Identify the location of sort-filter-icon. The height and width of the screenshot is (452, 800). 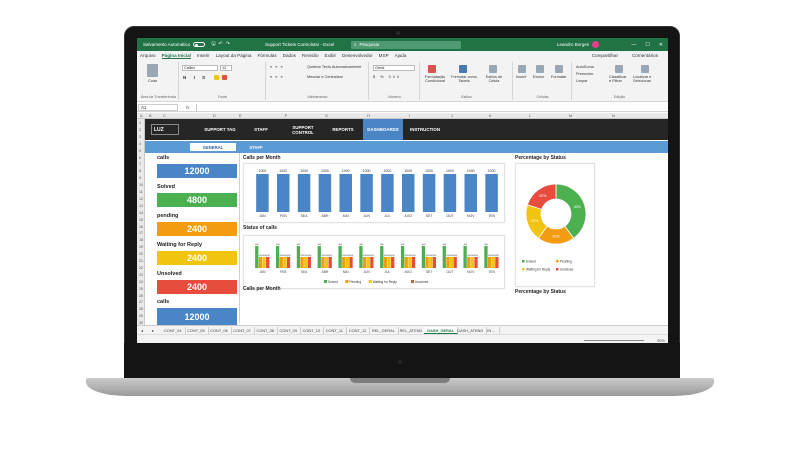
(619, 69).